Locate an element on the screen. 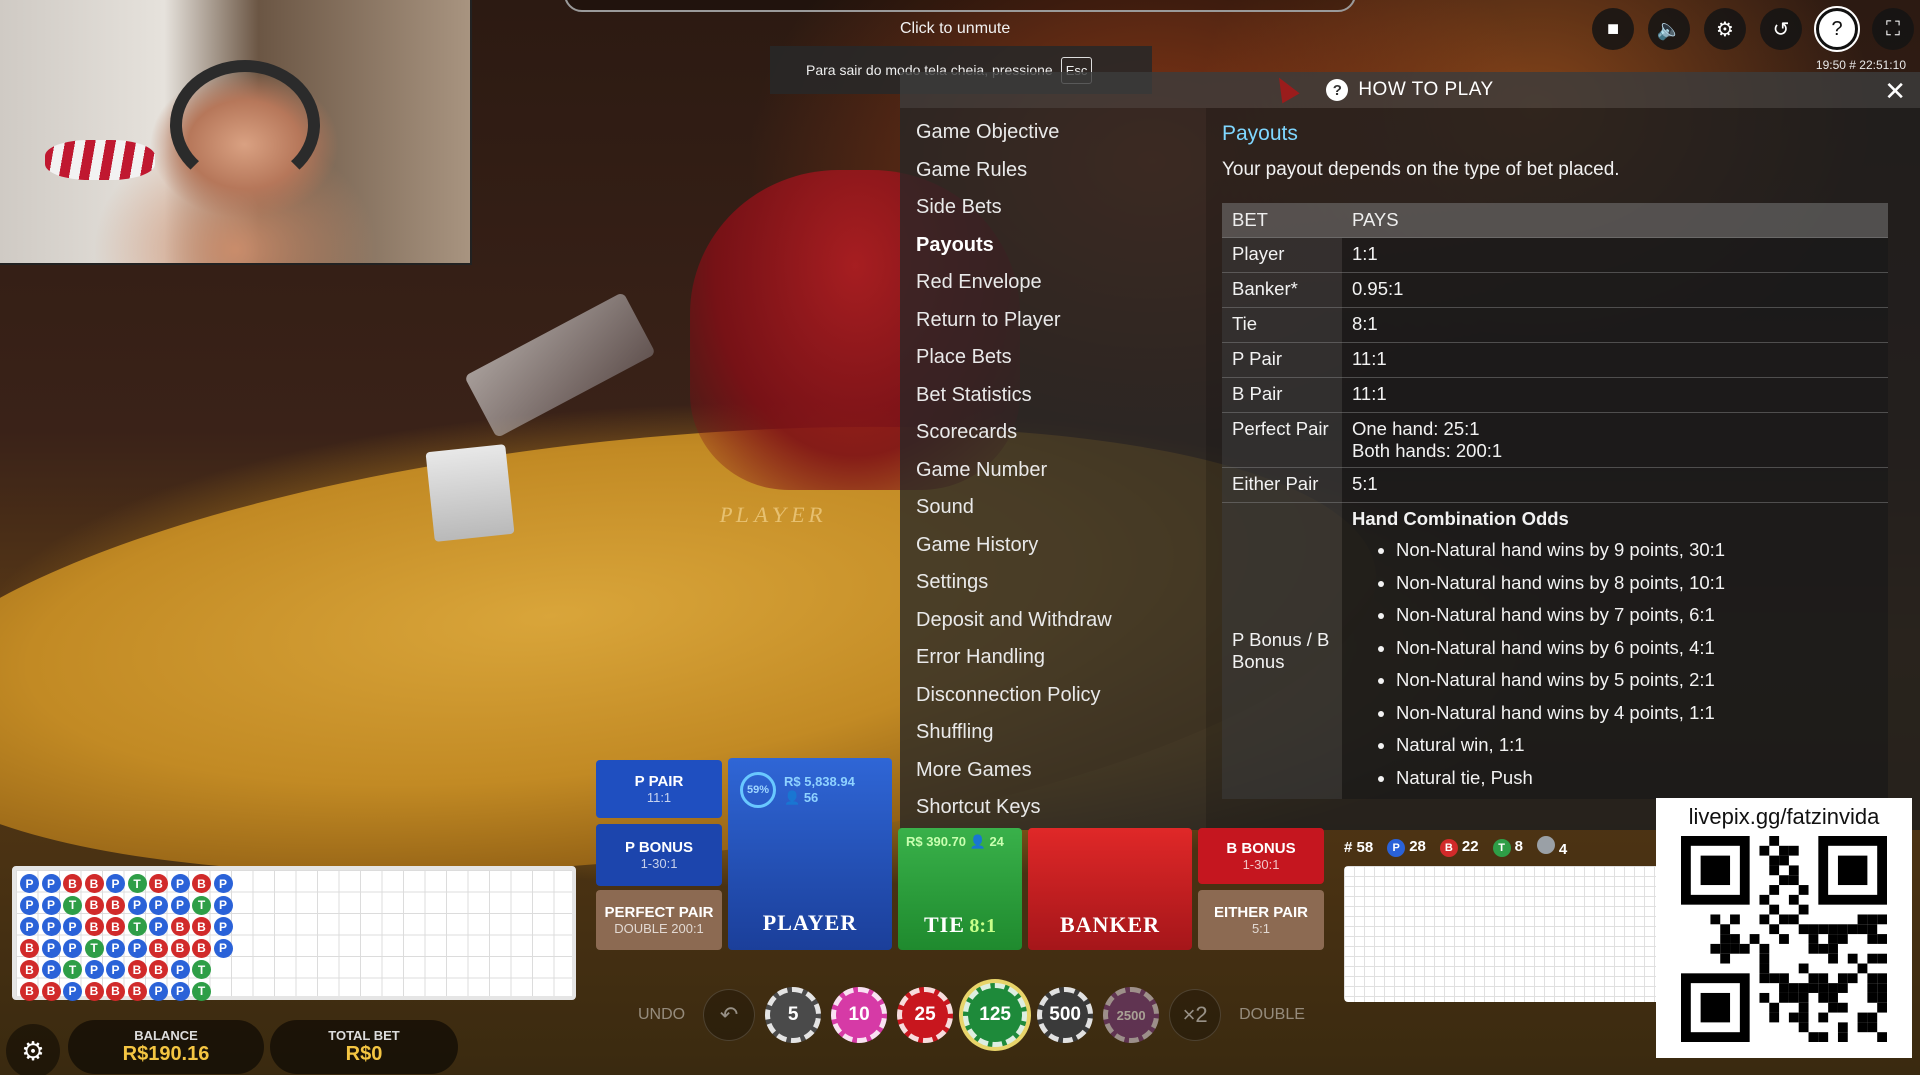 The width and height of the screenshot is (1920, 1075). menu-item-game-history: Game History is located at coordinates (1053, 546).